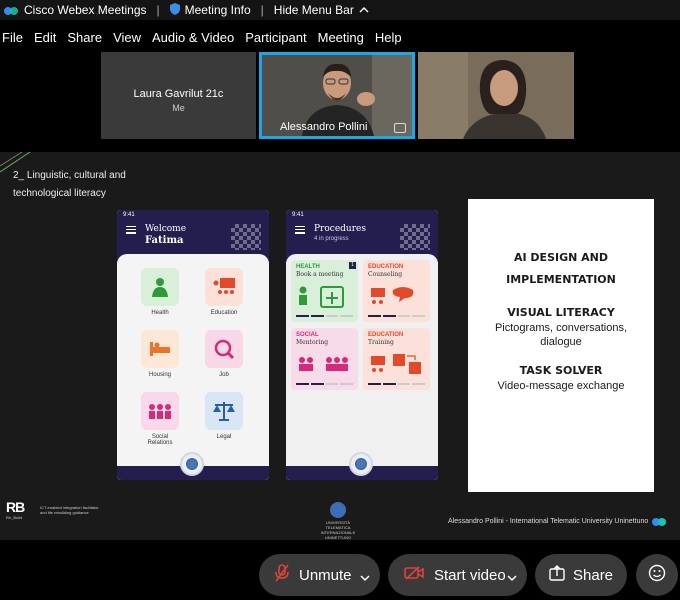  What do you see at coordinates (14, 517) in the screenshot?
I see `logo-text: Re_Build` at bounding box center [14, 517].